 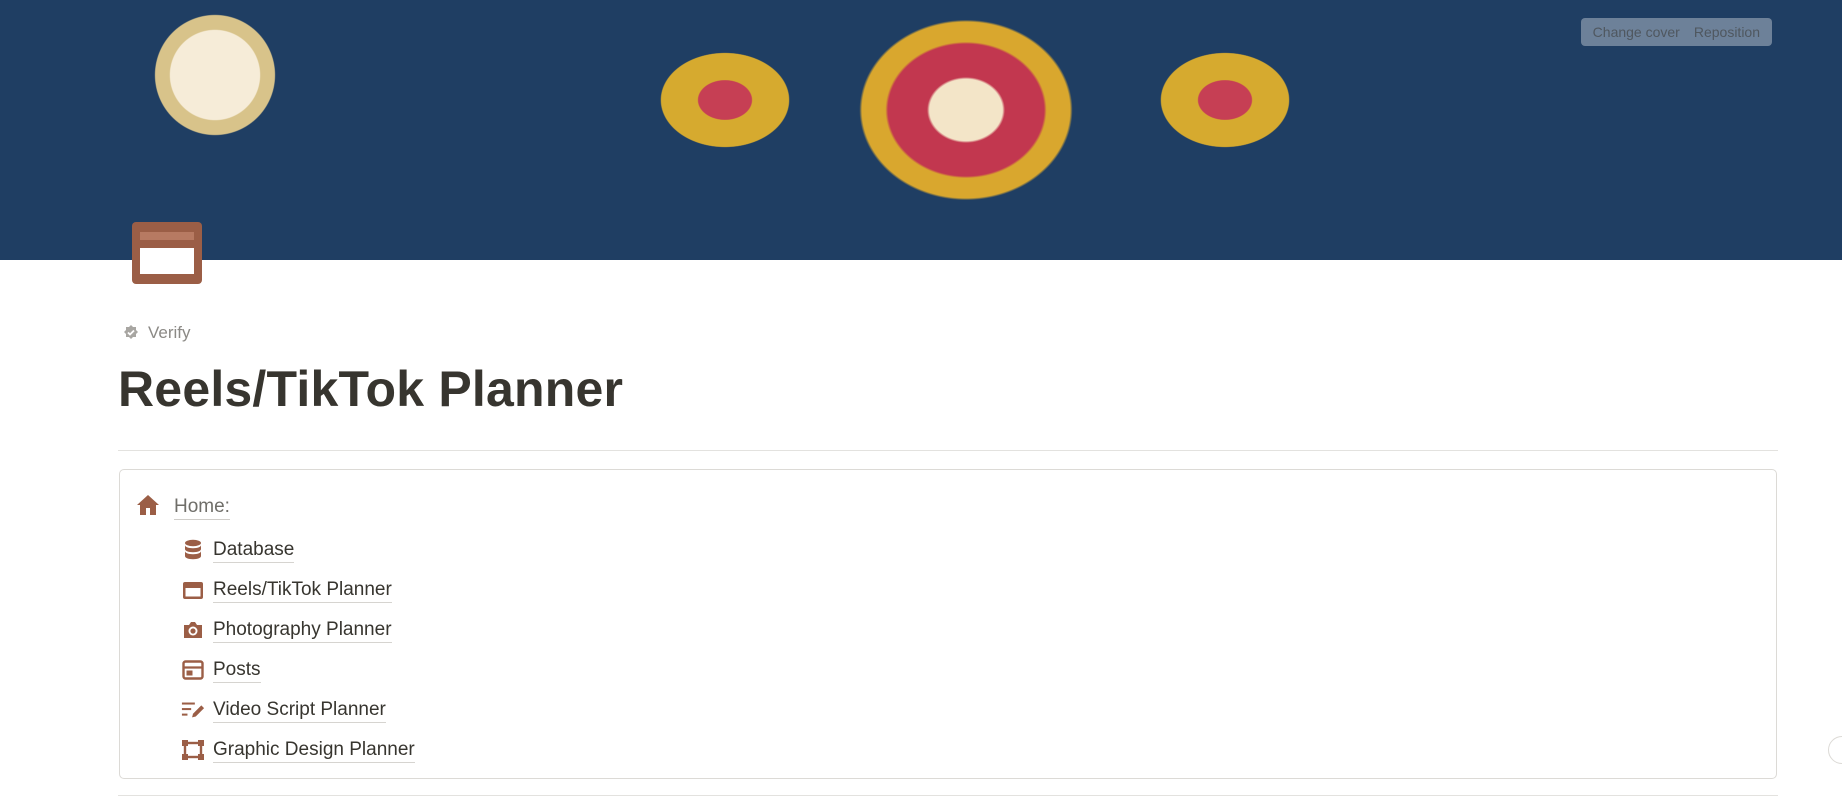 What do you see at coordinates (193, 630) in the screenshot?
I see `camera-icon` at bounding box center [193, 630].